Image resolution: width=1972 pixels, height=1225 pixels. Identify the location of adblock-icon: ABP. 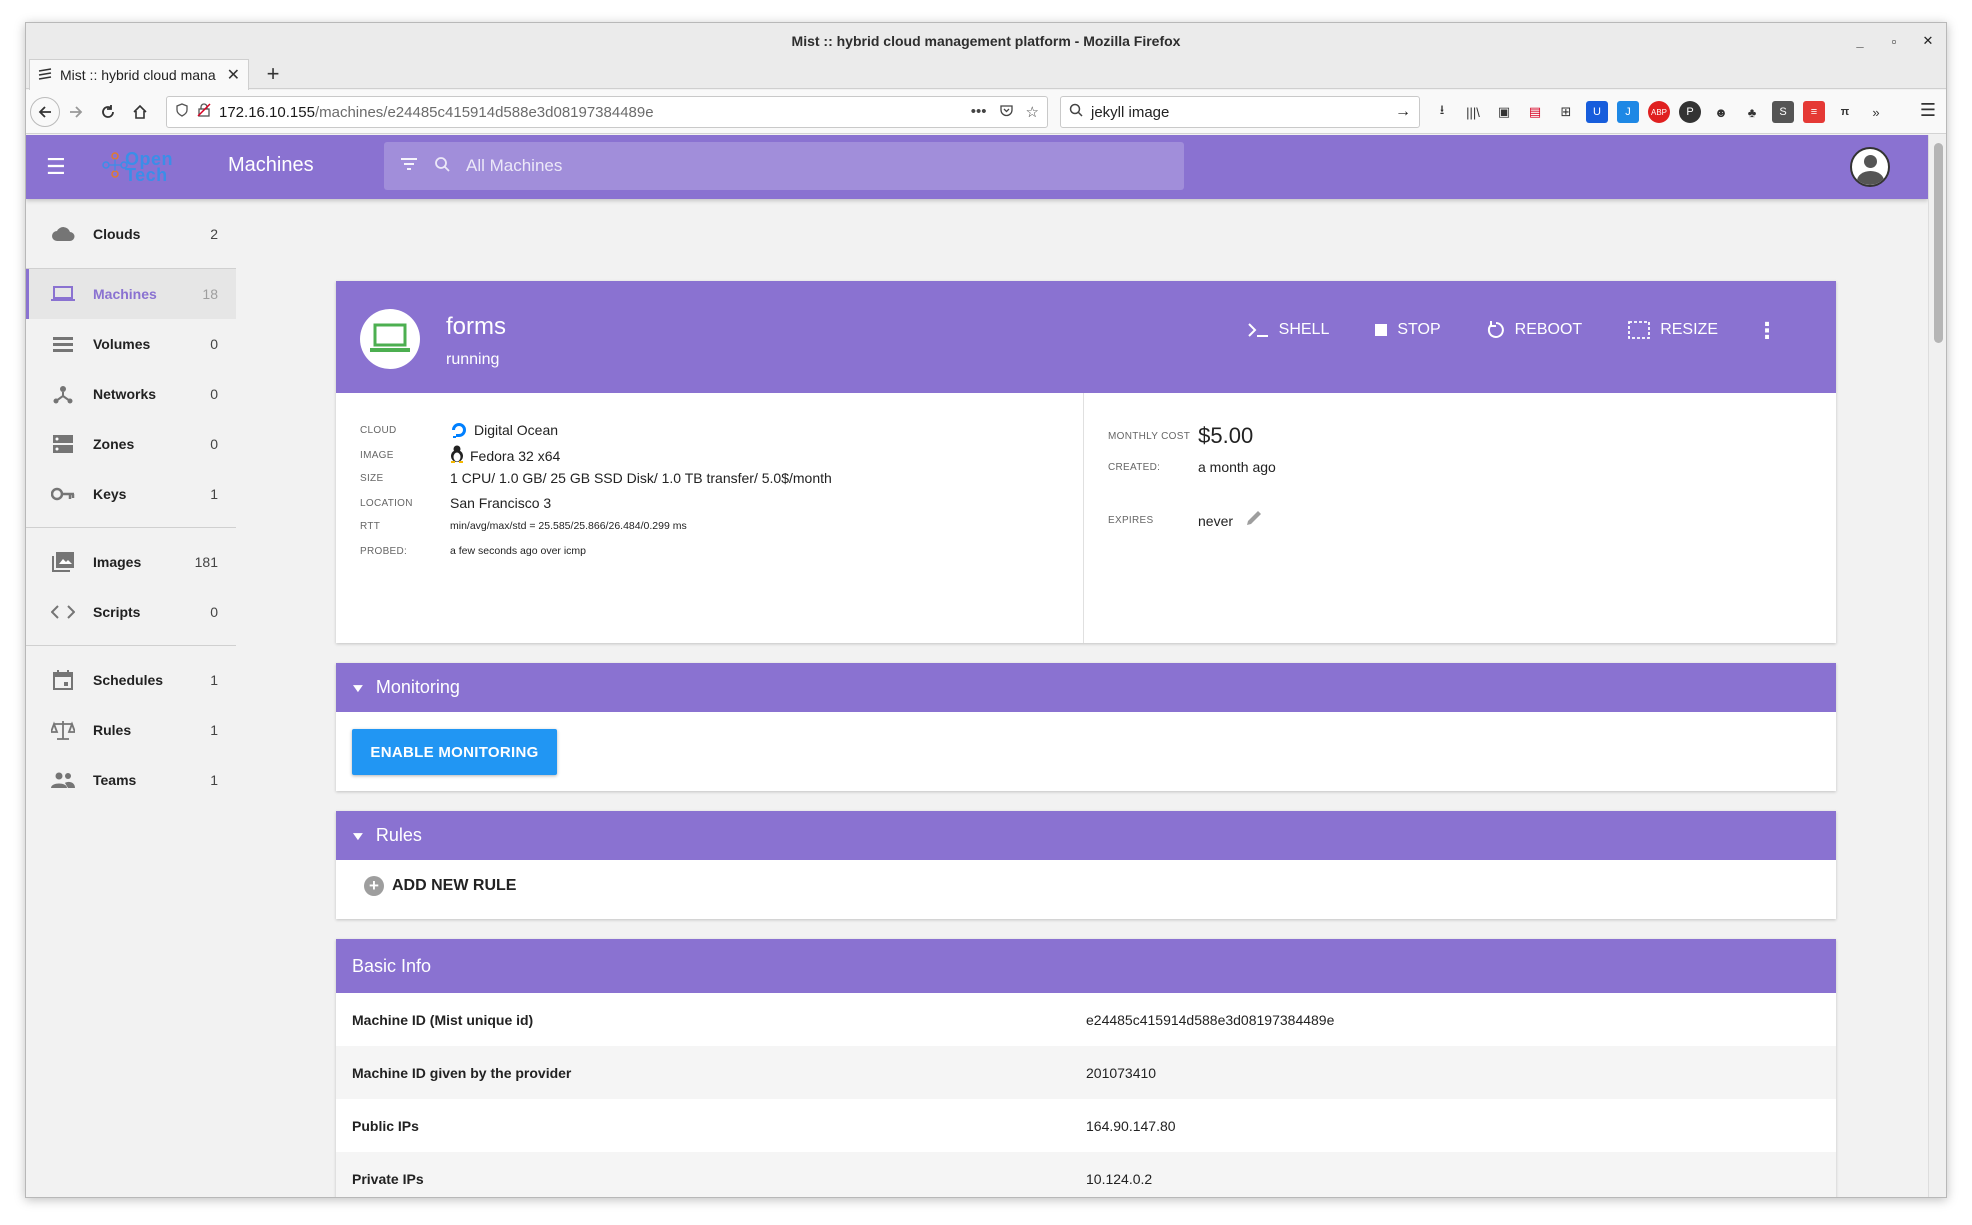
(1659, 112).